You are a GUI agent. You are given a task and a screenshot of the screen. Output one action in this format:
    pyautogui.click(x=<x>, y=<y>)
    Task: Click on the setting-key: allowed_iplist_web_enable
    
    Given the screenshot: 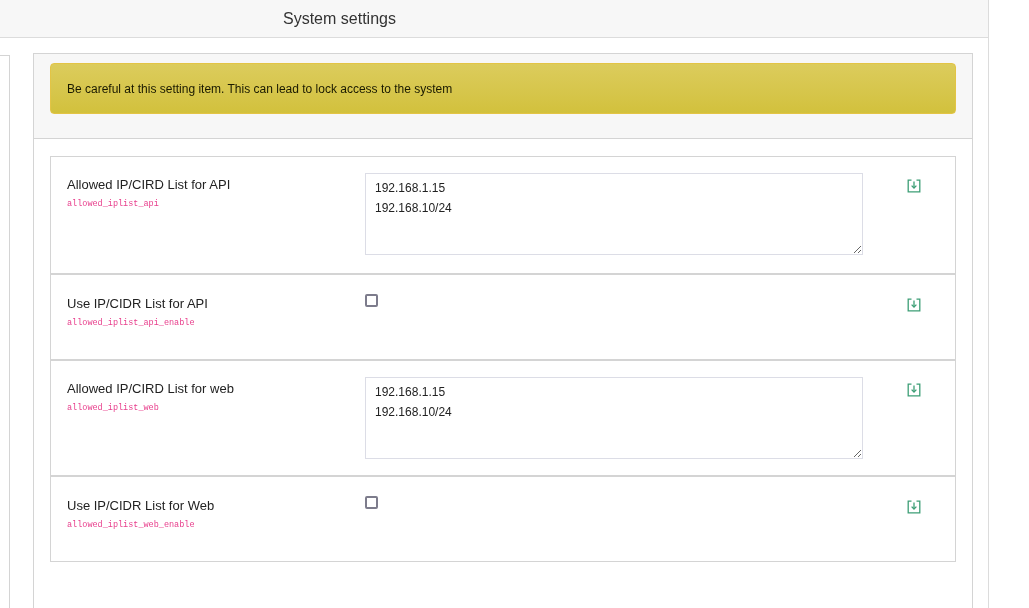 What is the action you would take?
    pyautogui.click(x=131, y=525)
    